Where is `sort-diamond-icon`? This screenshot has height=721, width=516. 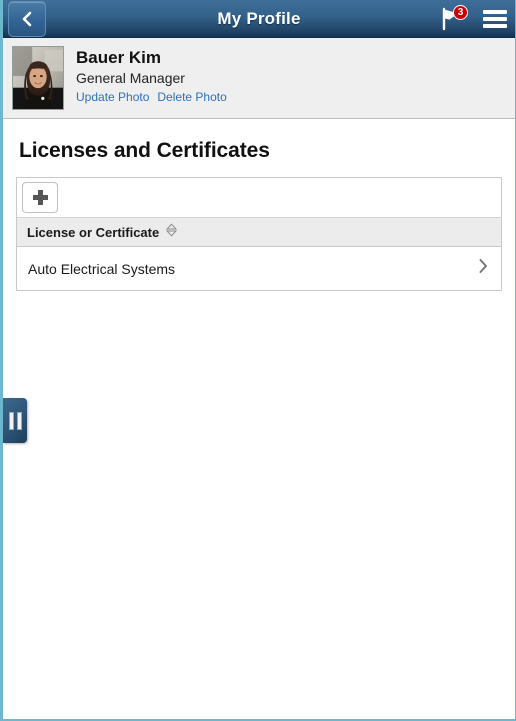 sort-diamond-icon is located at coordinates (172, 232).